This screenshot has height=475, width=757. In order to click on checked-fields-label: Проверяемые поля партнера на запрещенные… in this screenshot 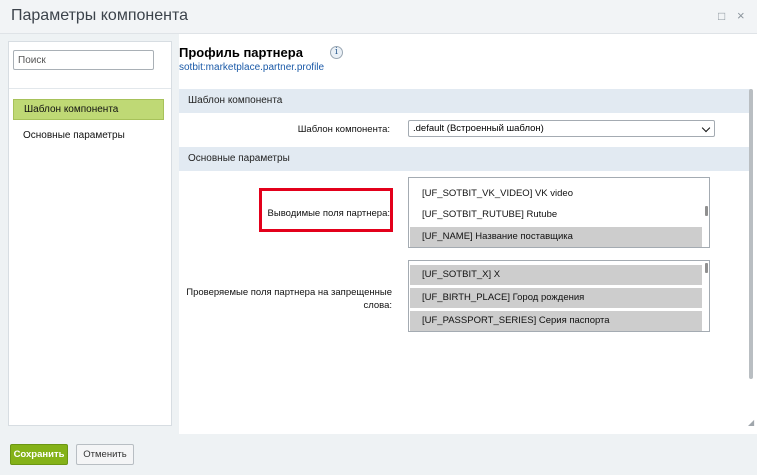, I will do `click(289, 299)`.